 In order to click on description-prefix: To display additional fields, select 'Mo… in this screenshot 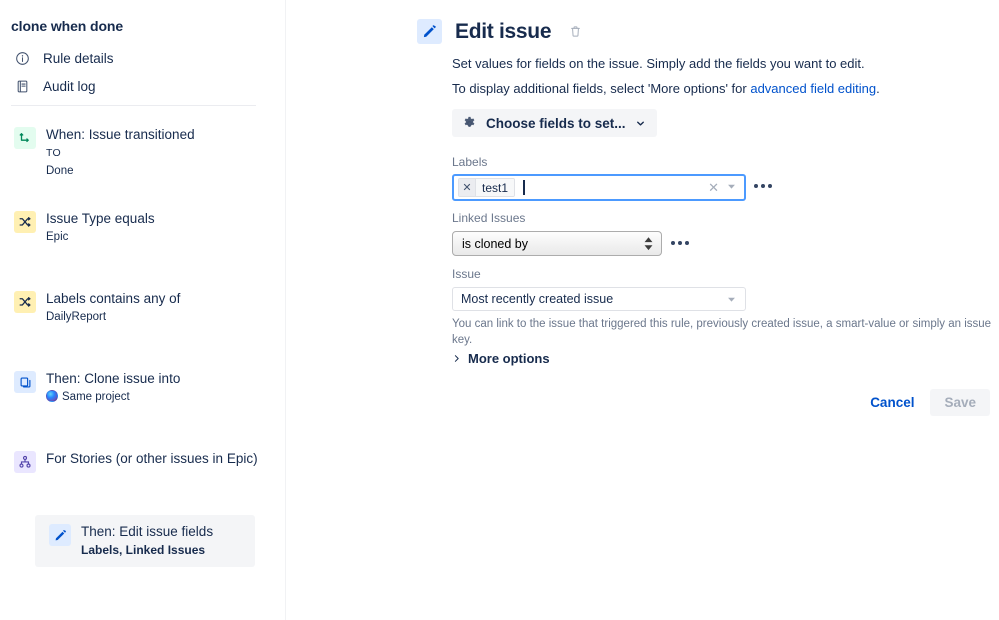, I will do `click(601, 88)`.